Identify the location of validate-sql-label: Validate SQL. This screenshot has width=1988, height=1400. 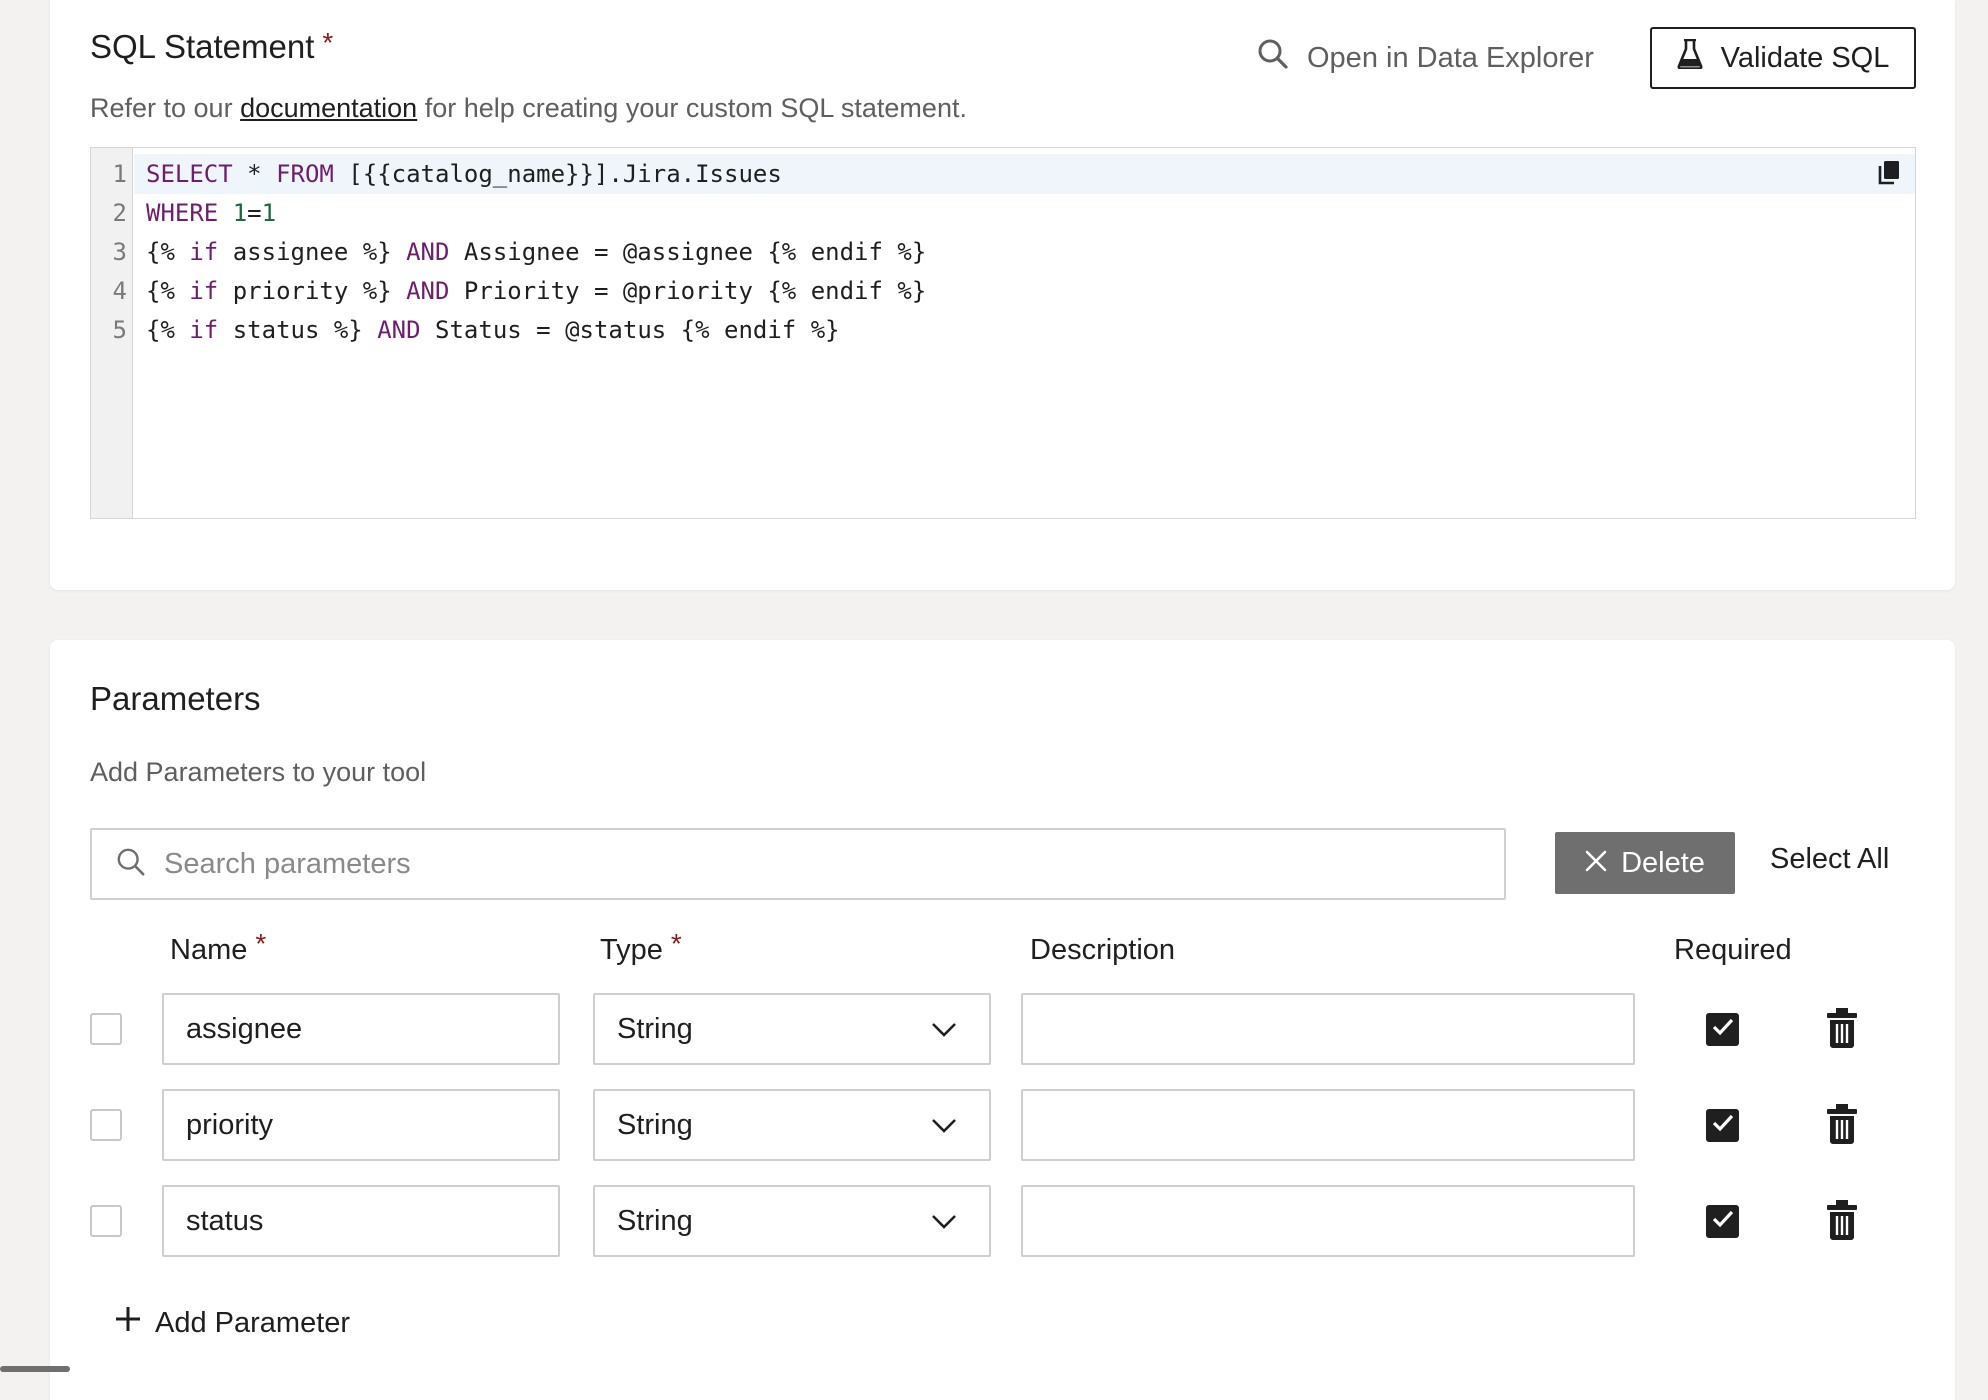
(1805, 57).